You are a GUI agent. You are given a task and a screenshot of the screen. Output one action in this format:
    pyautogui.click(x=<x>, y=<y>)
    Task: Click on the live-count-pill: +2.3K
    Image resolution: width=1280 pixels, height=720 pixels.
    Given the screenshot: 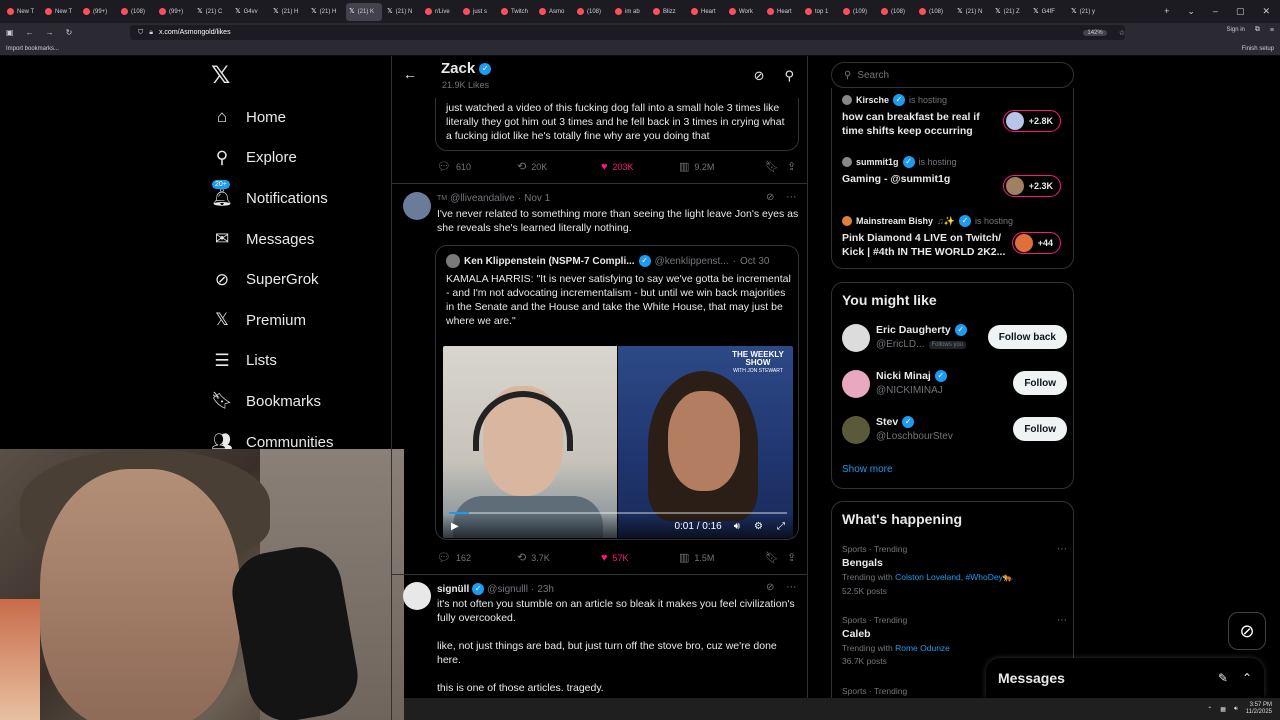 What is the action you would take?
    pyautogui.click(x=1031, y=186)
    